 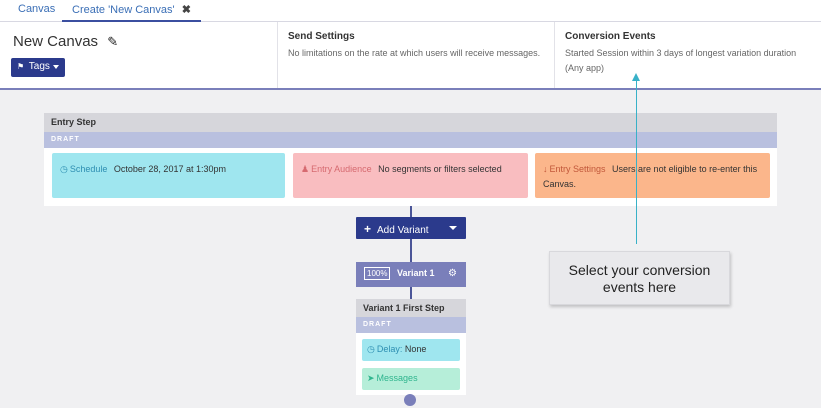 What do you see at coordinates (377, 273) in the screenshot?
I see `variant-percent: 100%` at bounding box center [377, 273].